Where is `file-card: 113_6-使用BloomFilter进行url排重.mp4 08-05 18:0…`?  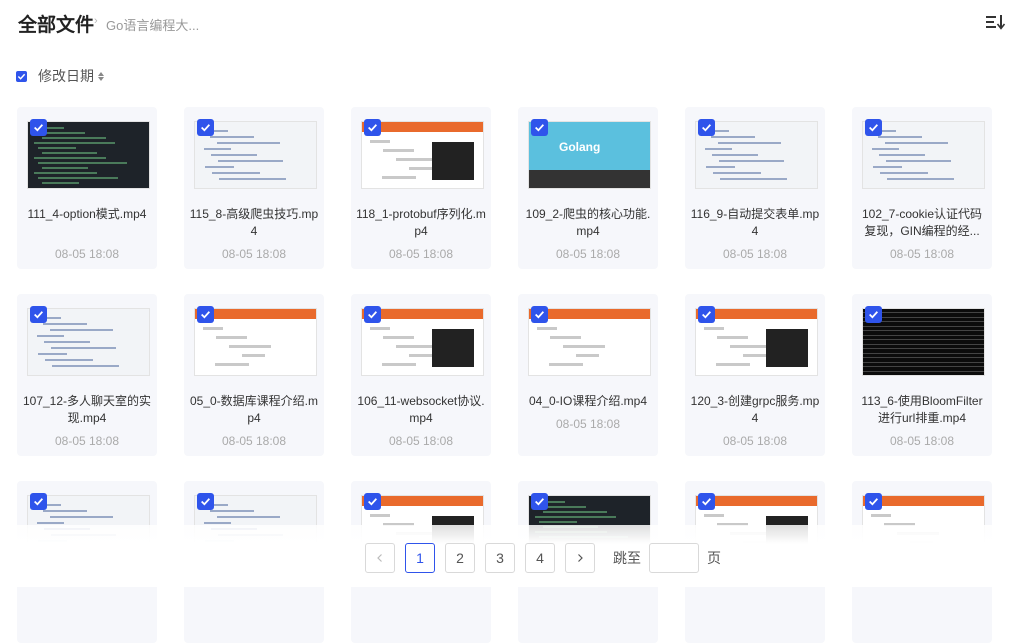
file-card: 113_6-使用BloomFilter进行url排重.mp4 08-05 18:0… is located at coordinates (922, 375).